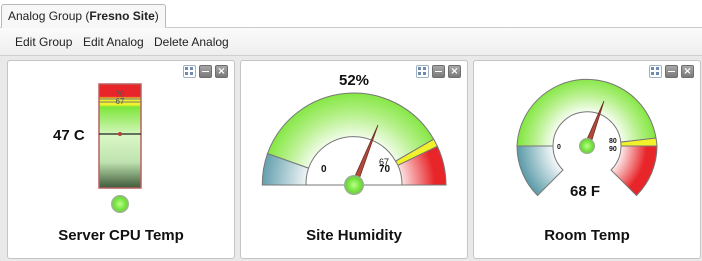 Image resolution: width=702 pixels, height=261 pixels. What do you see at coordinates (69, 135) in the screenshot?
I see `reading-value: 47 C` at bounding box center [69, 135].